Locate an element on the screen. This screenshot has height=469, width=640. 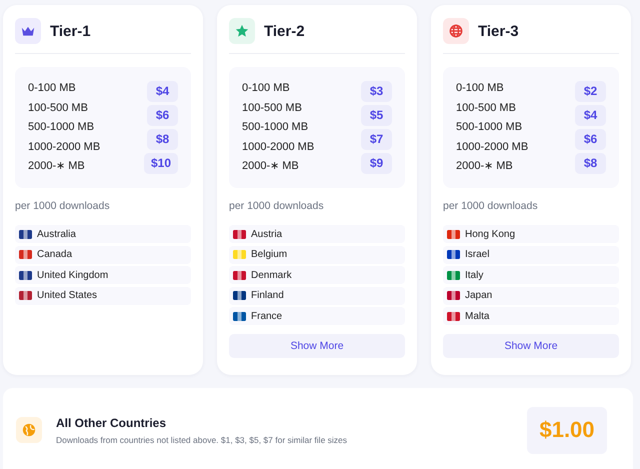
other-description: Downloads from countries not listed above. $1, $3, $5, $7 for similar file sizes is located at coordinates (202, 439).